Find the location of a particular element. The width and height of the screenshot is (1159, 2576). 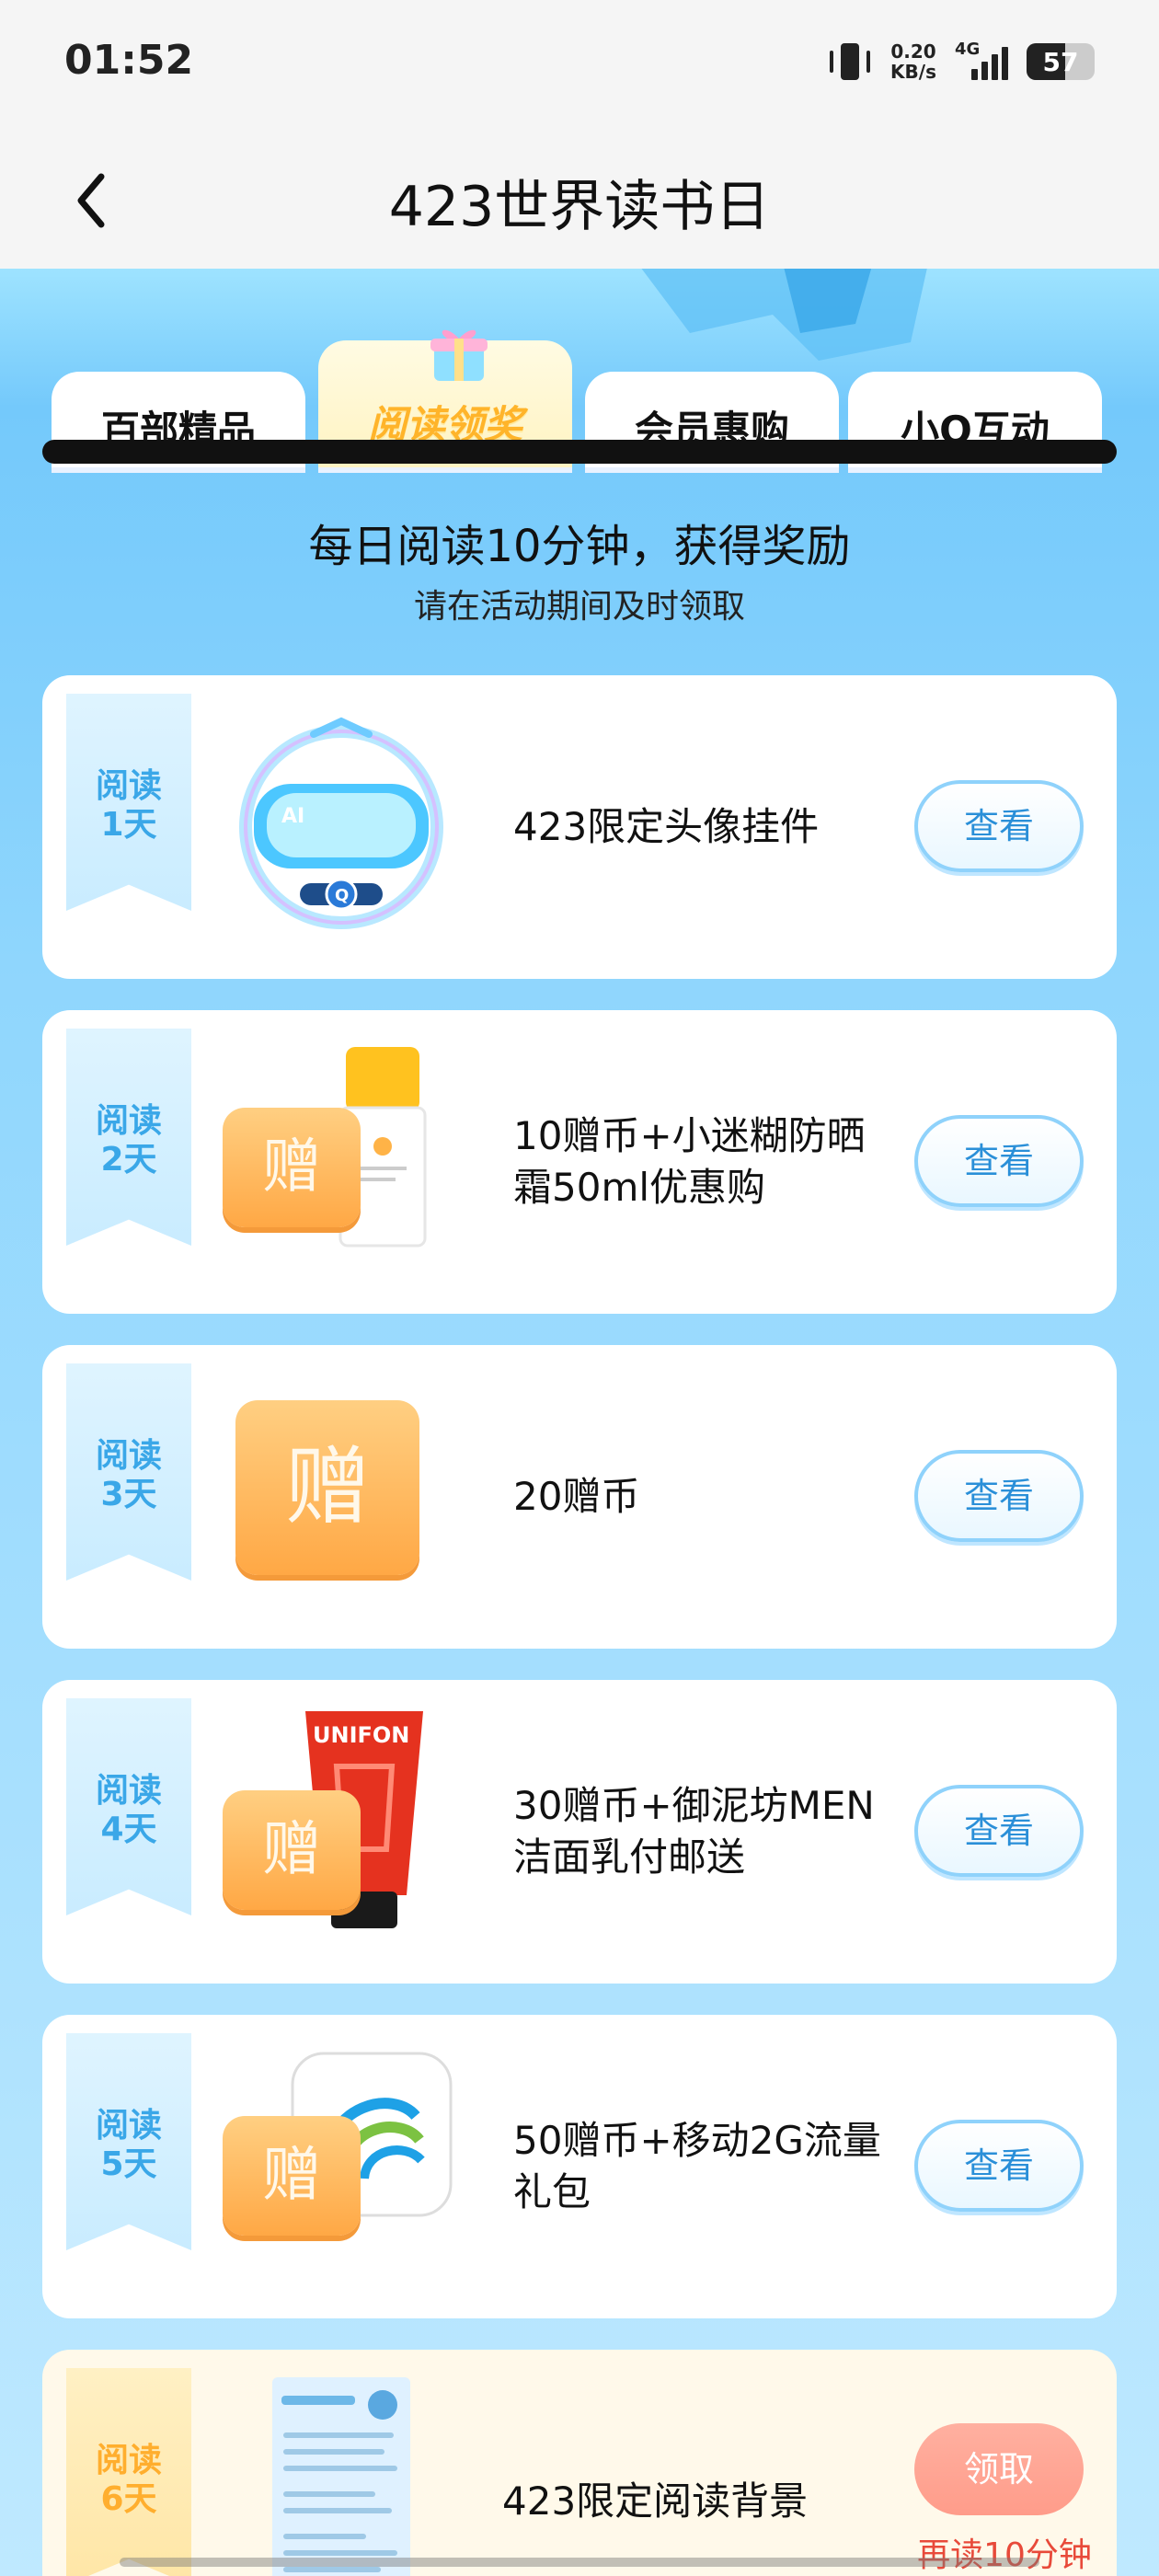

day-ribbon-line2: 5天 is located at coordinates (128, 2164).